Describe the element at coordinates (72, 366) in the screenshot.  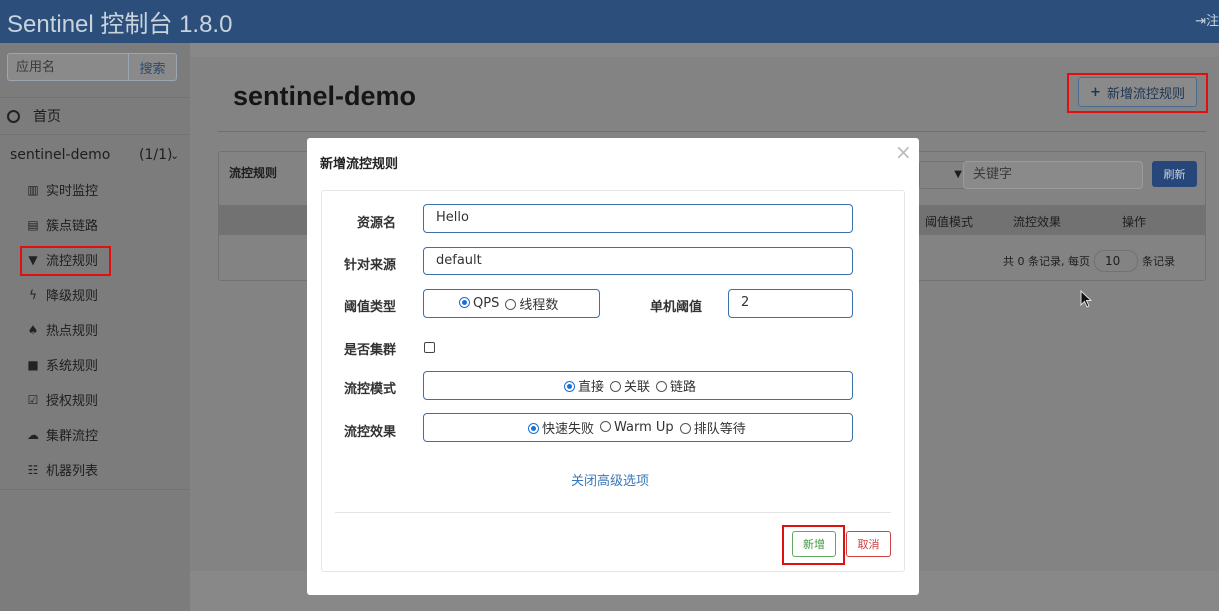
I see `sidebar-item-label: 系统规则` at that location.